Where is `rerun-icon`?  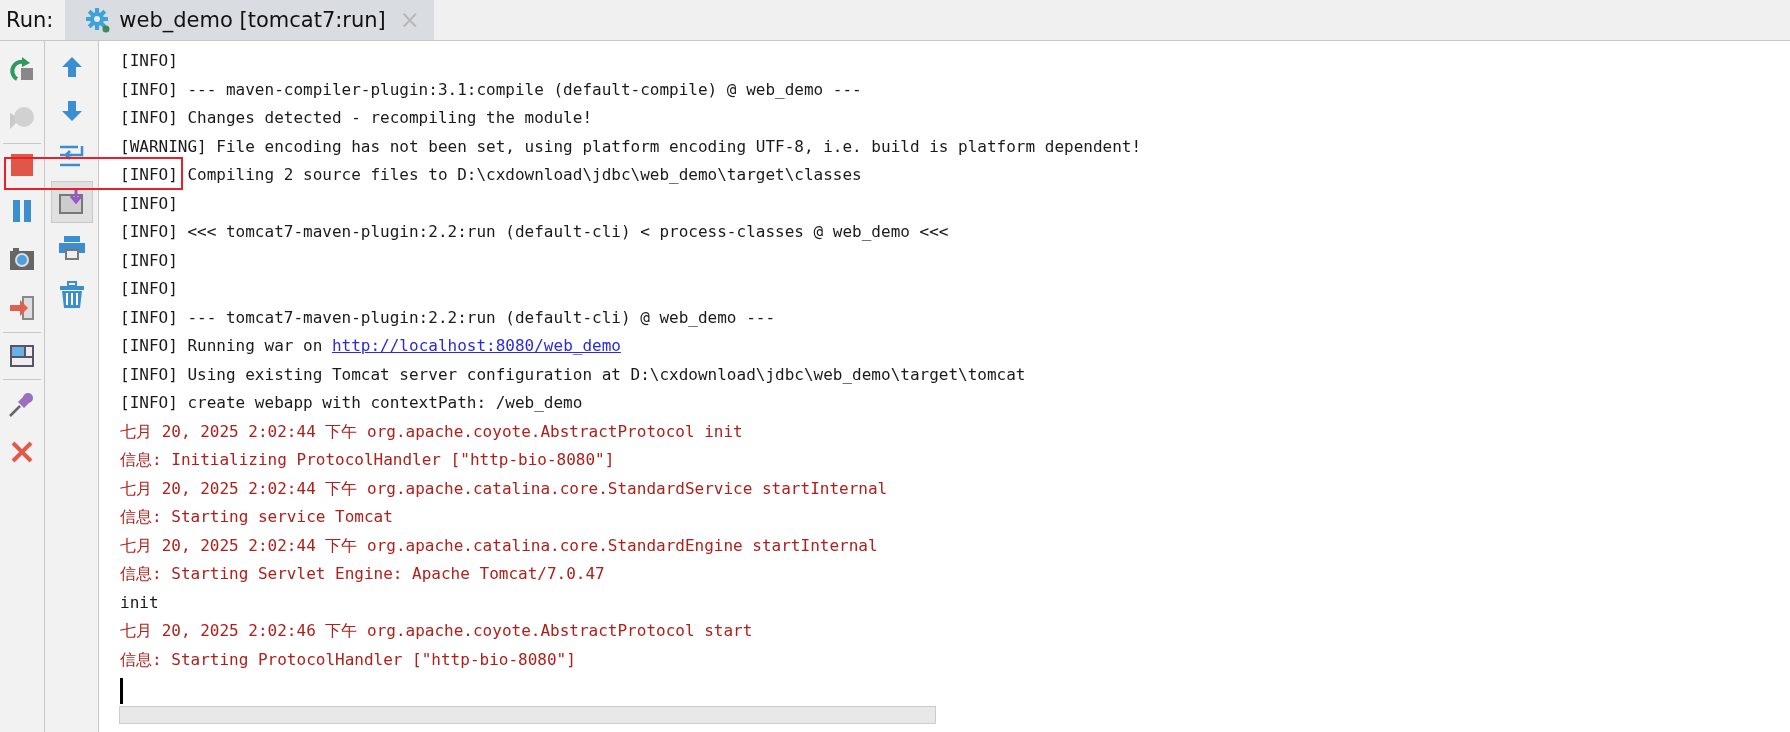 rerun-icon is located at coordinates (22, 69).